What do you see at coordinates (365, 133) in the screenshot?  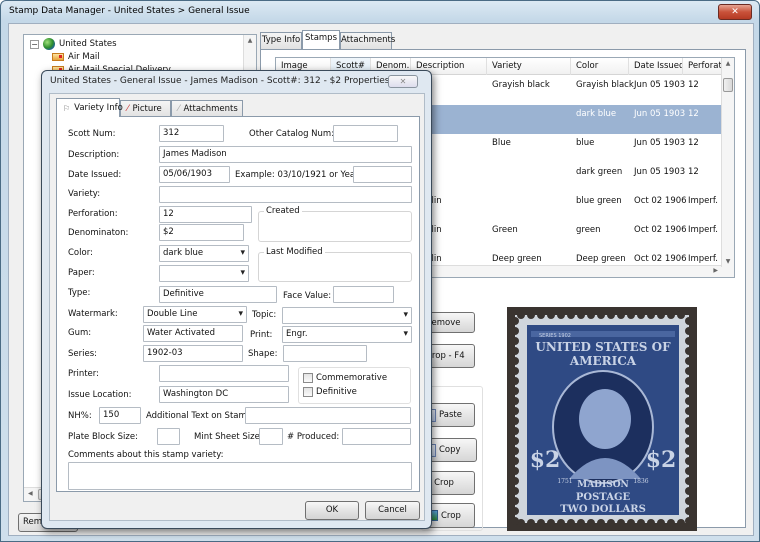 I see `other-catalog-input` at bounding box center [365, 133].